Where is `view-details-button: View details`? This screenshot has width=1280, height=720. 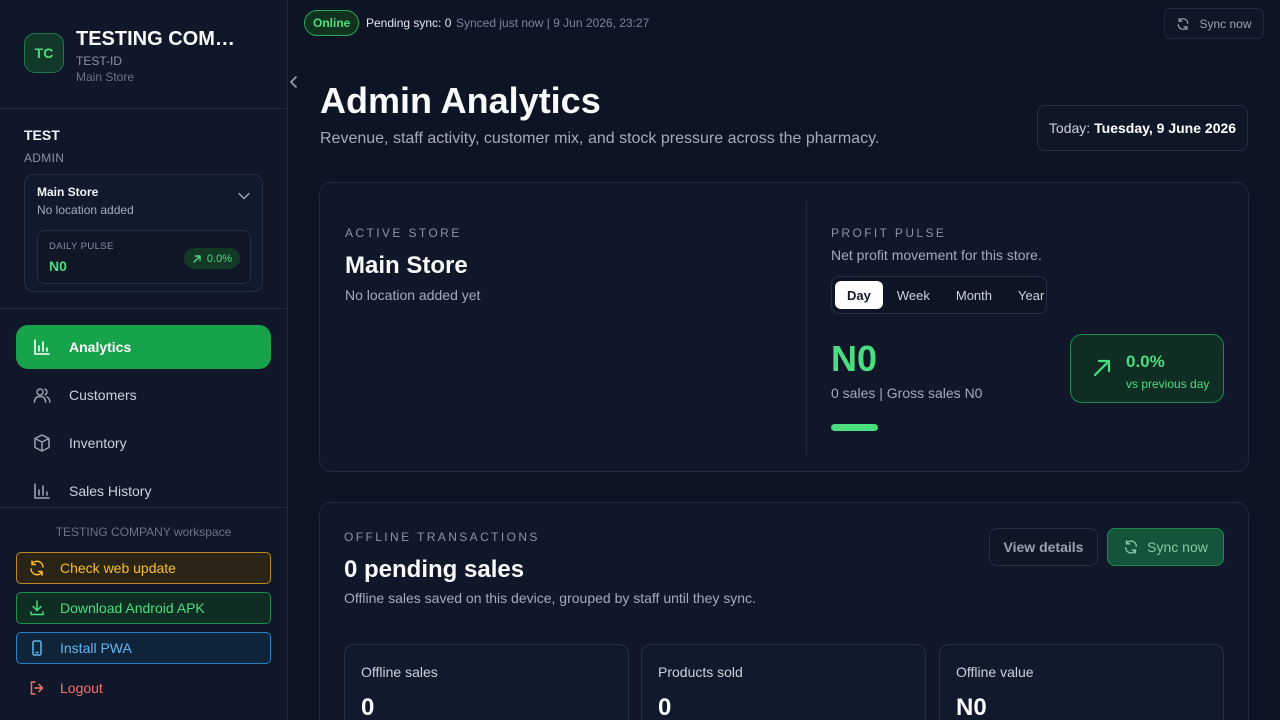 view-details-button: View details is located at coordinates (1043, 547).